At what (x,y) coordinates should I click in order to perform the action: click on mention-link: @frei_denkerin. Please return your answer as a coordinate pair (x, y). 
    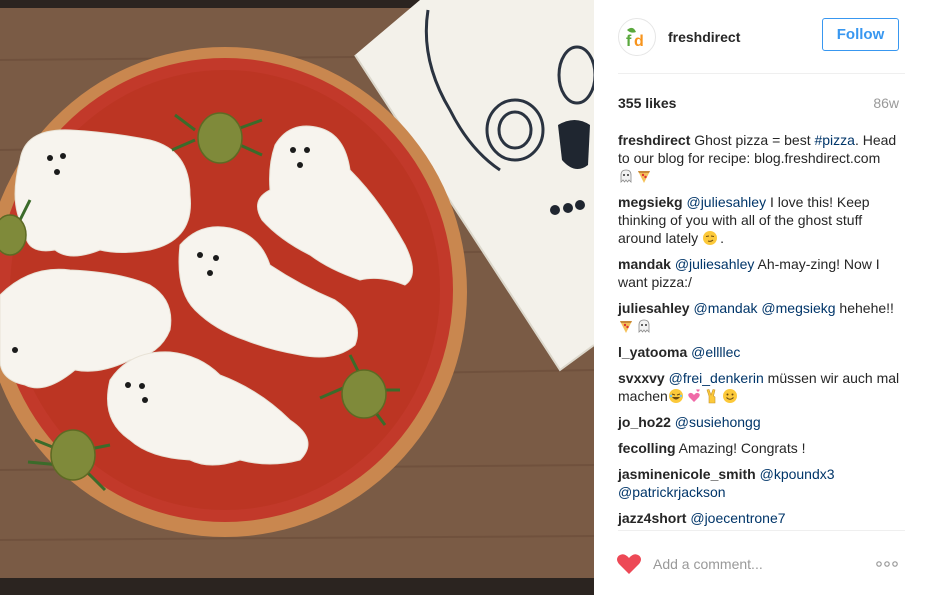
    Looking at the image, I should click on (716, 378).